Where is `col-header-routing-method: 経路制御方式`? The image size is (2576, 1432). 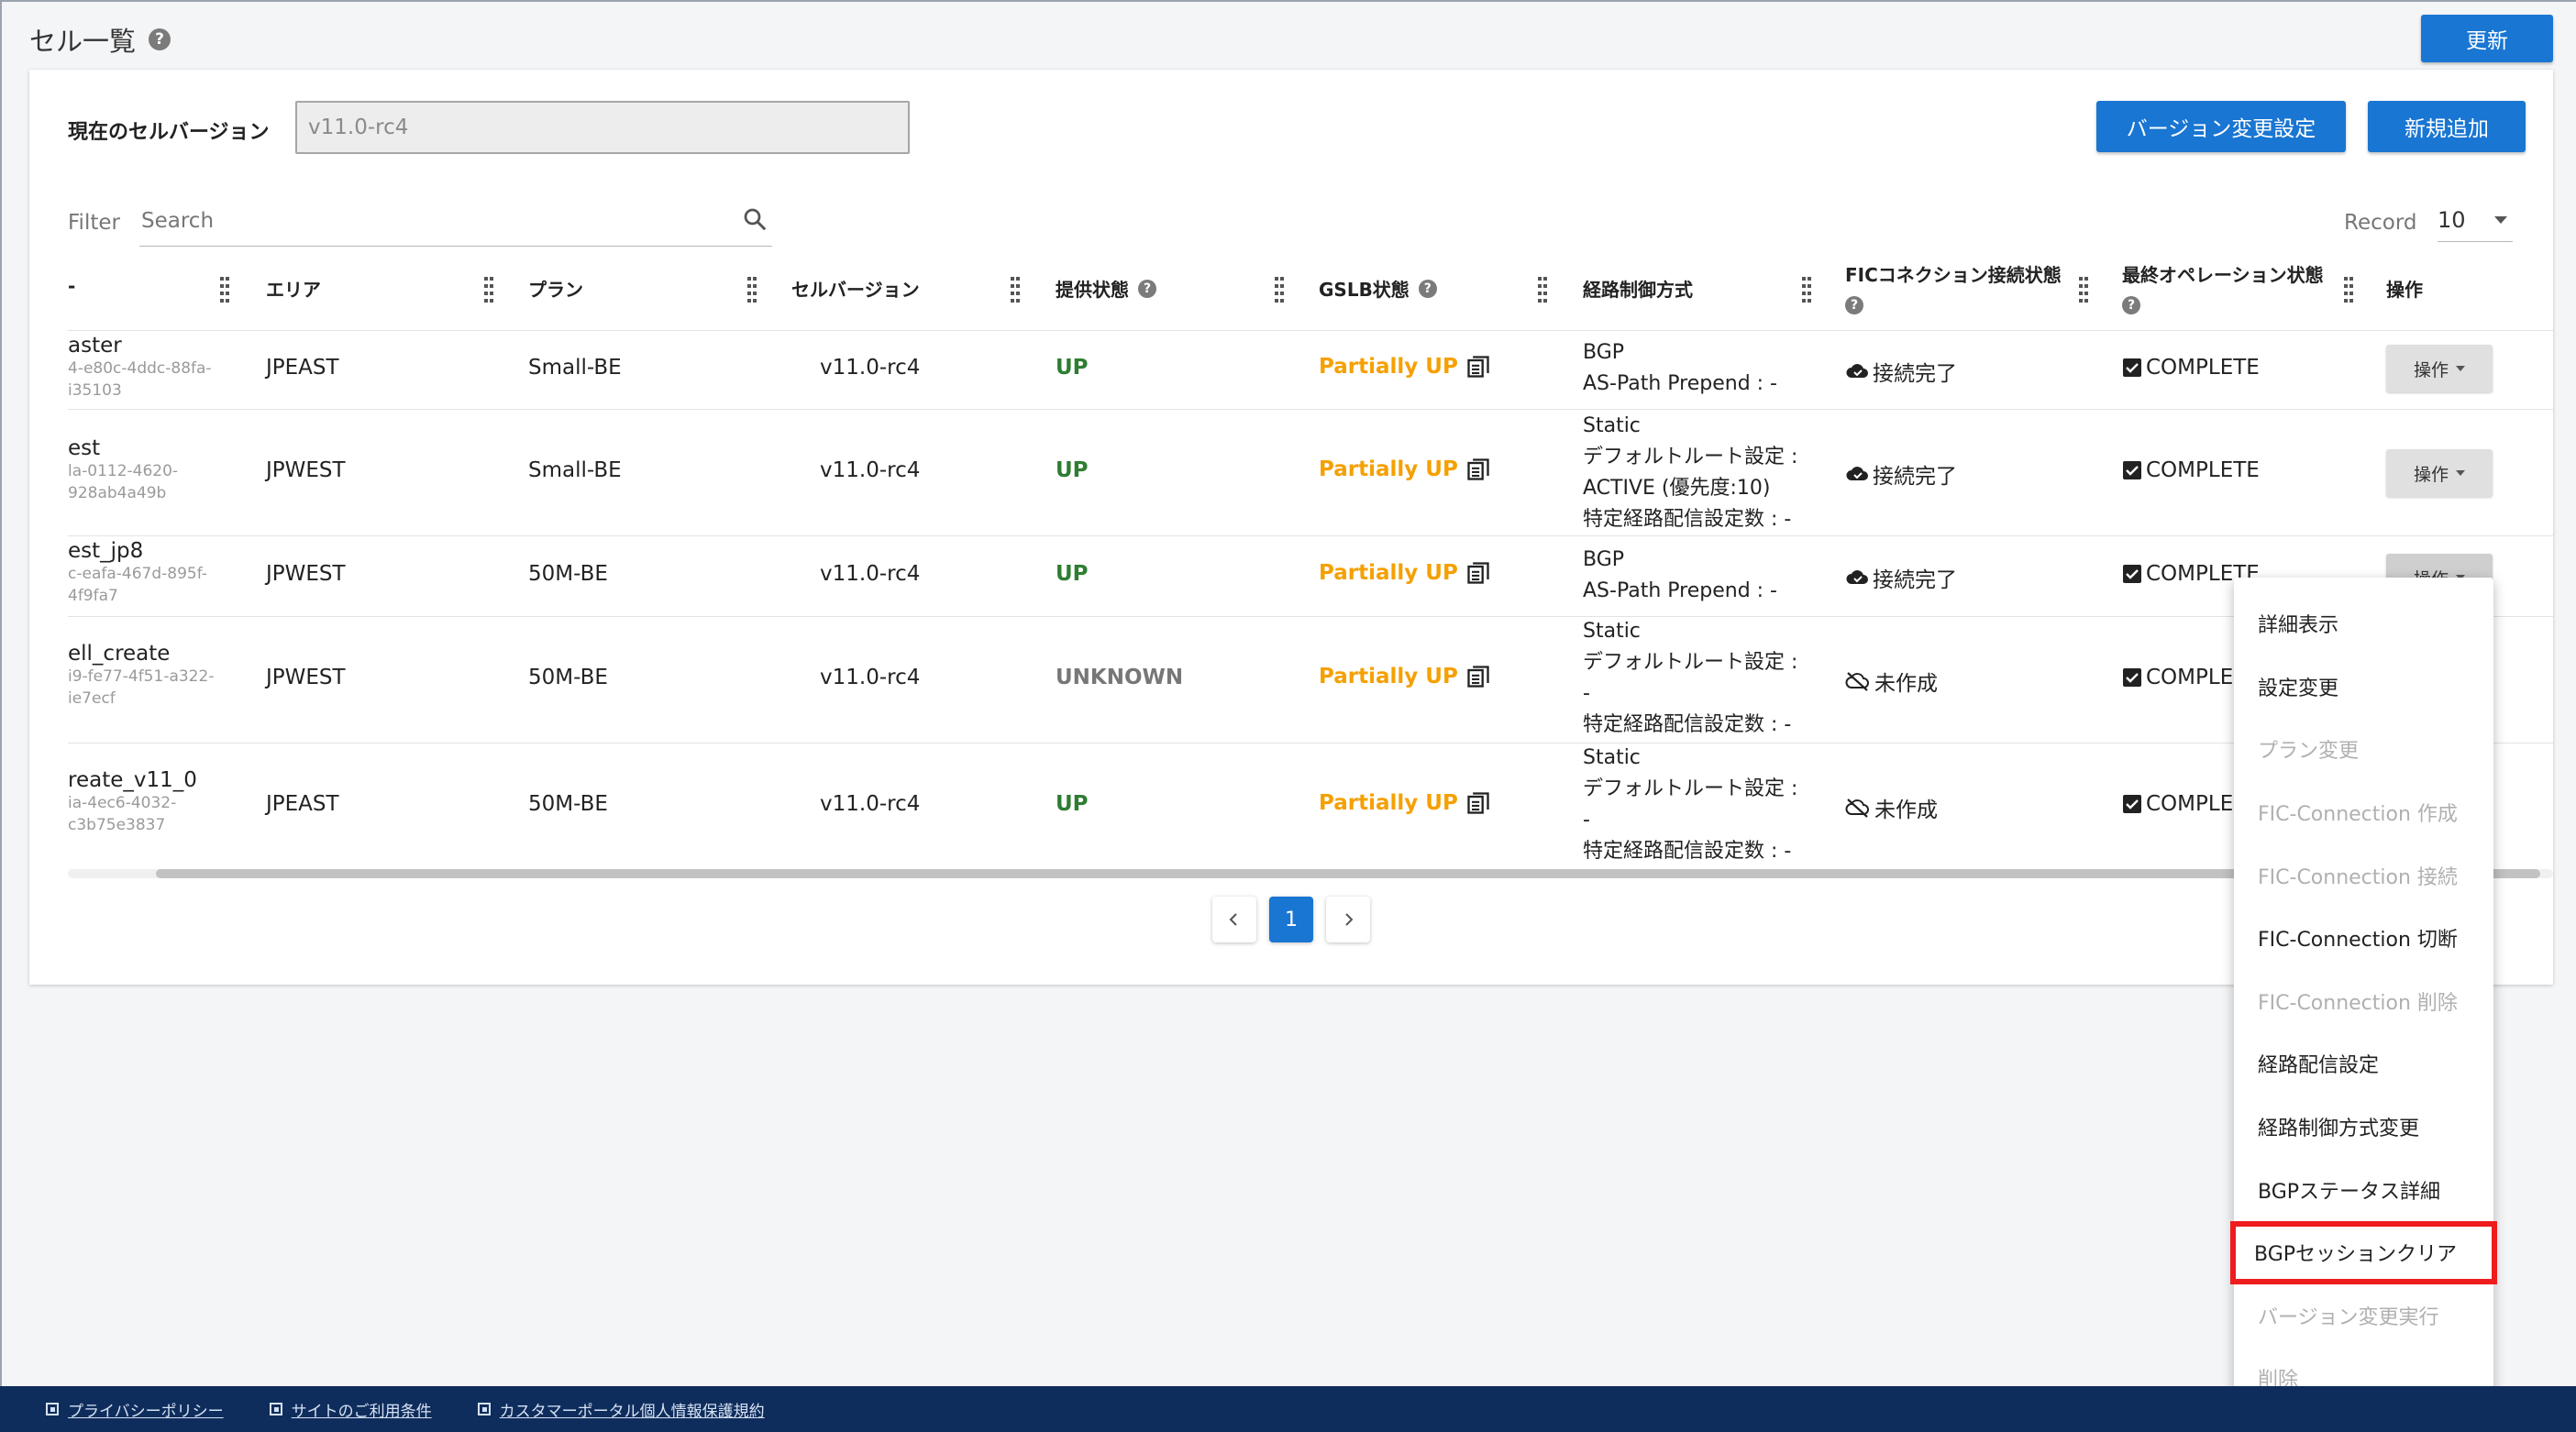
col-header-routing-method: 経路制御方式 is located at coordinates (1638, 288).